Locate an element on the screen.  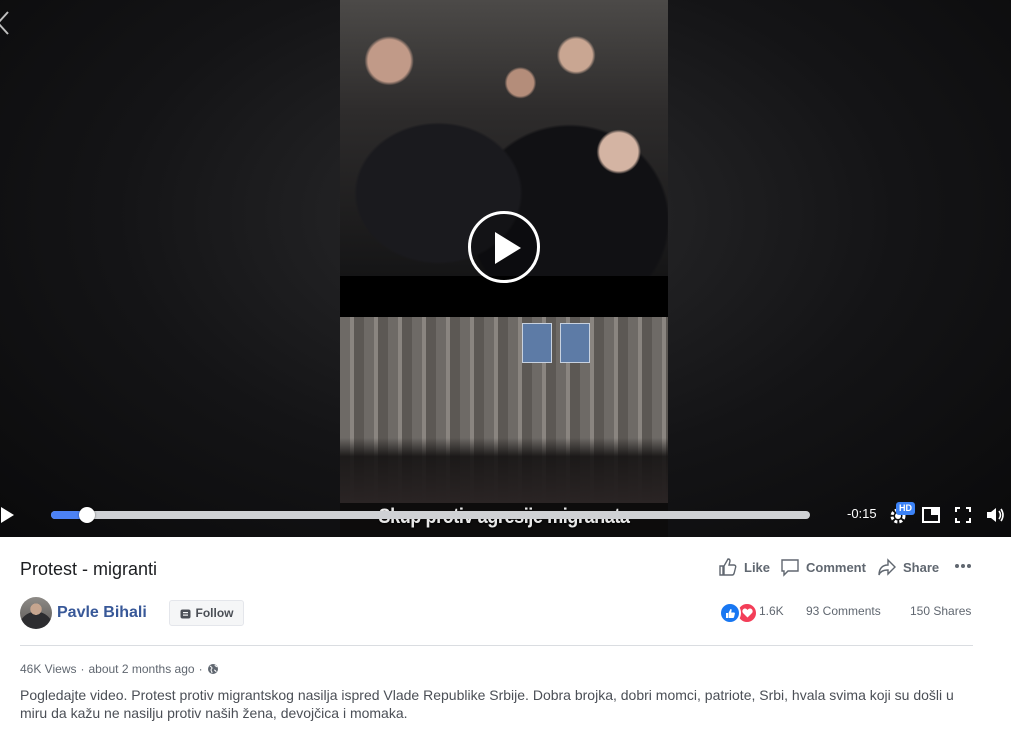
follow-icon is located at coordinates (185, 613).